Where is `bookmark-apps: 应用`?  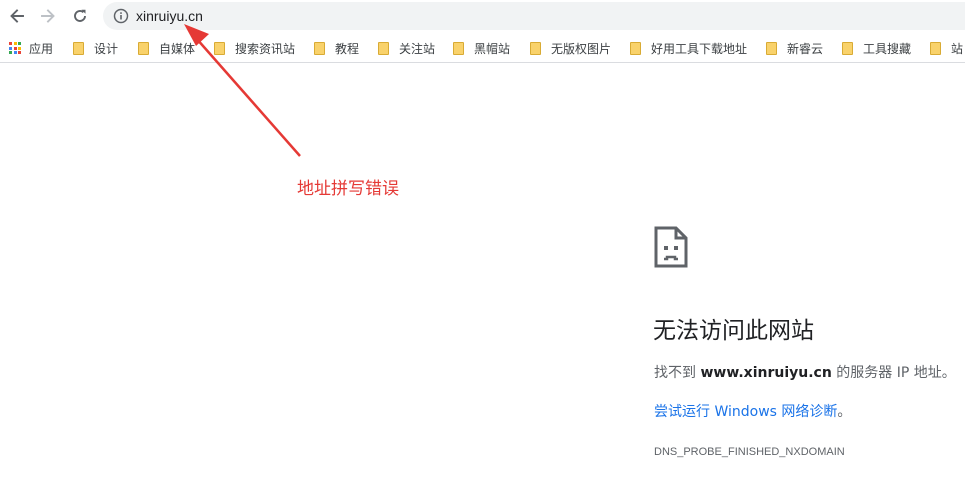 bookmark-apps: 应用 is located at coordinates (31, 48).